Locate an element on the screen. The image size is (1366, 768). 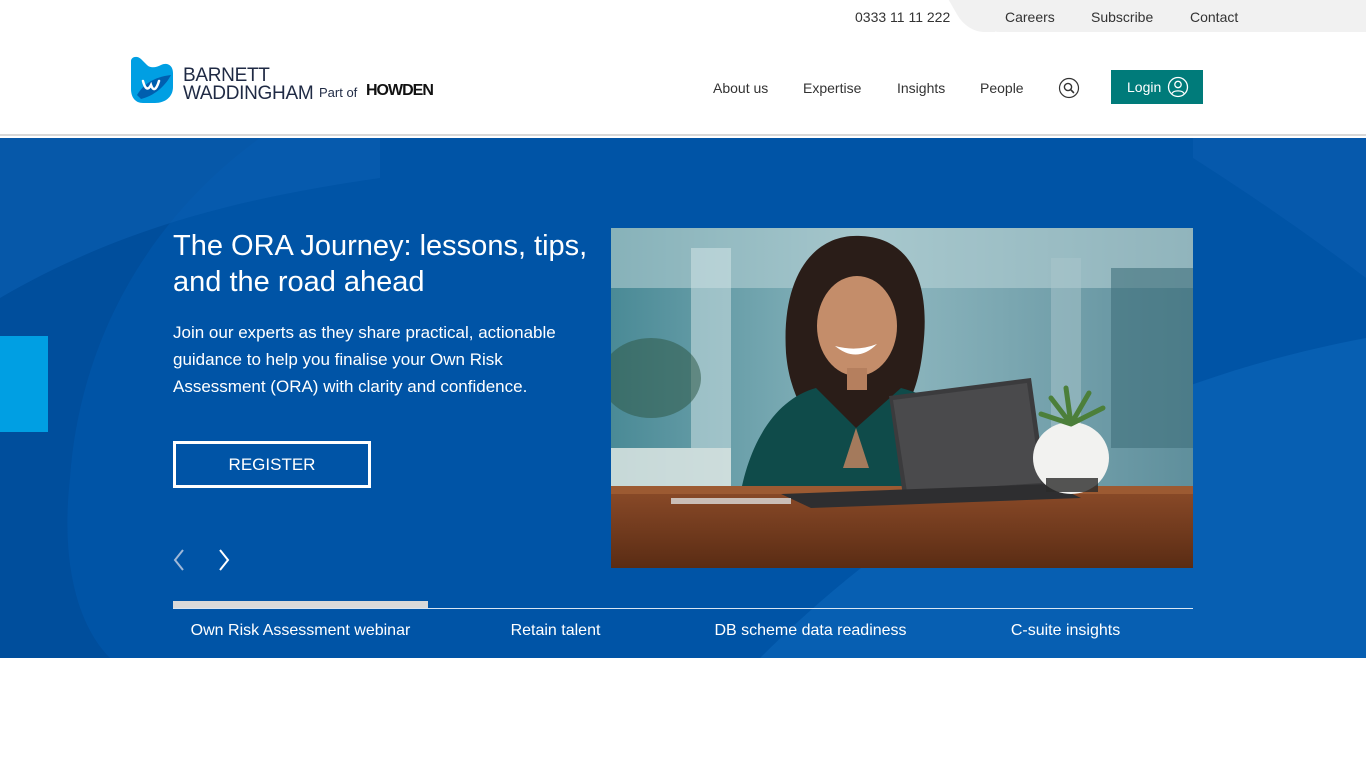
logo-wordmark: BARNETT WADDINGHAM is located at coordinates (248, 85).